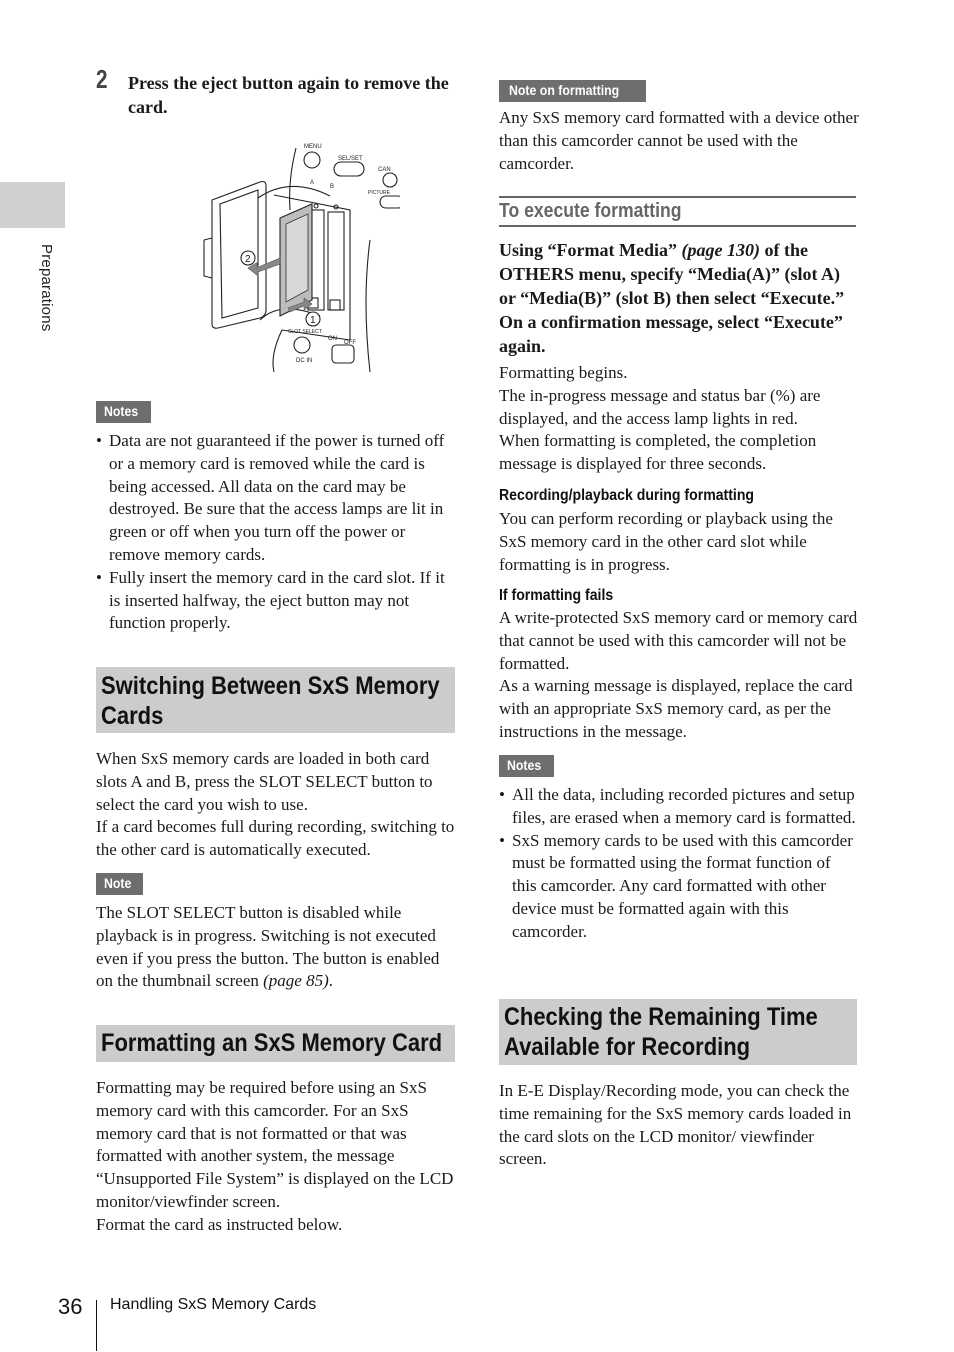 The width and height of the screenshot is (954, 1352). What do you see at coordinates (720, 250) in the screenshot?
I see `page-ref-link: (page 130)` at bounding box center [720, 250].